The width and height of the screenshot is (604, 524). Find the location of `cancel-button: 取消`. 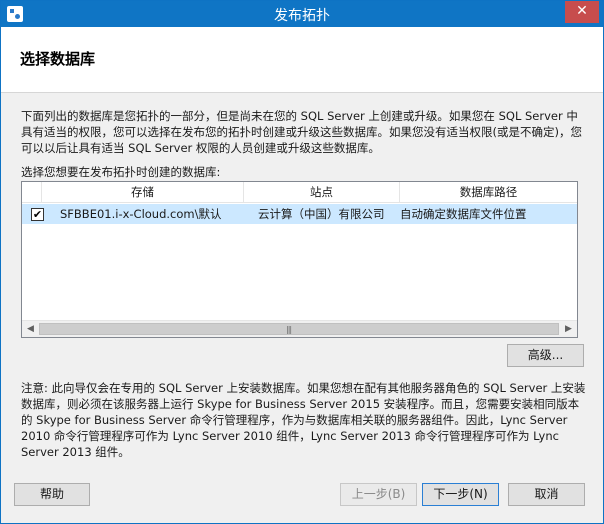

cancel-button: 取消 is located at coordinates (546, 494).